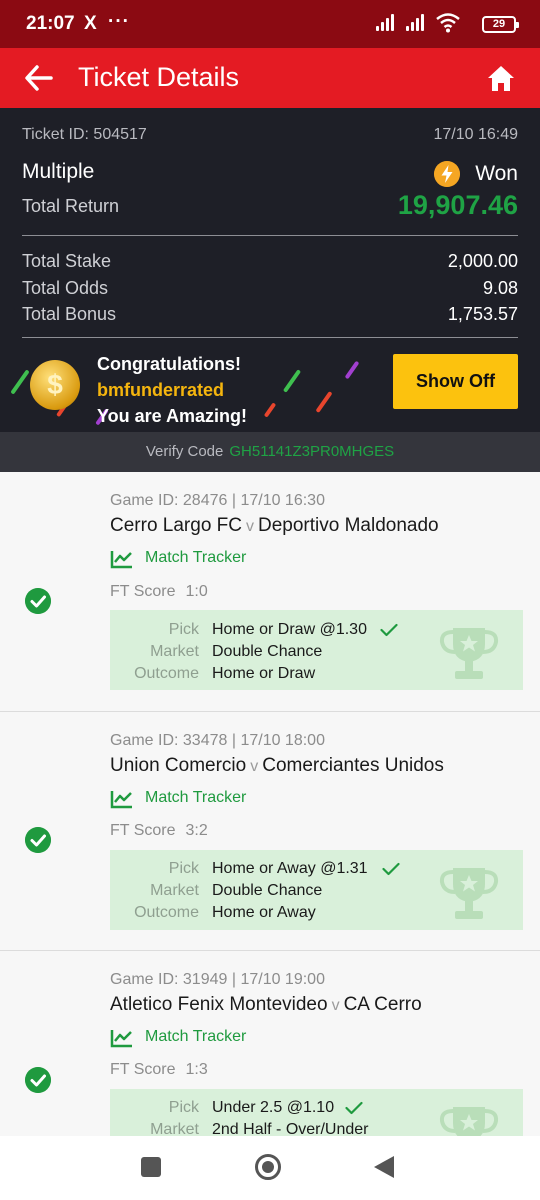 This screenshot has height=1200, width=540. I want to click on ft-score-value: 3:2, so click(196, 830).